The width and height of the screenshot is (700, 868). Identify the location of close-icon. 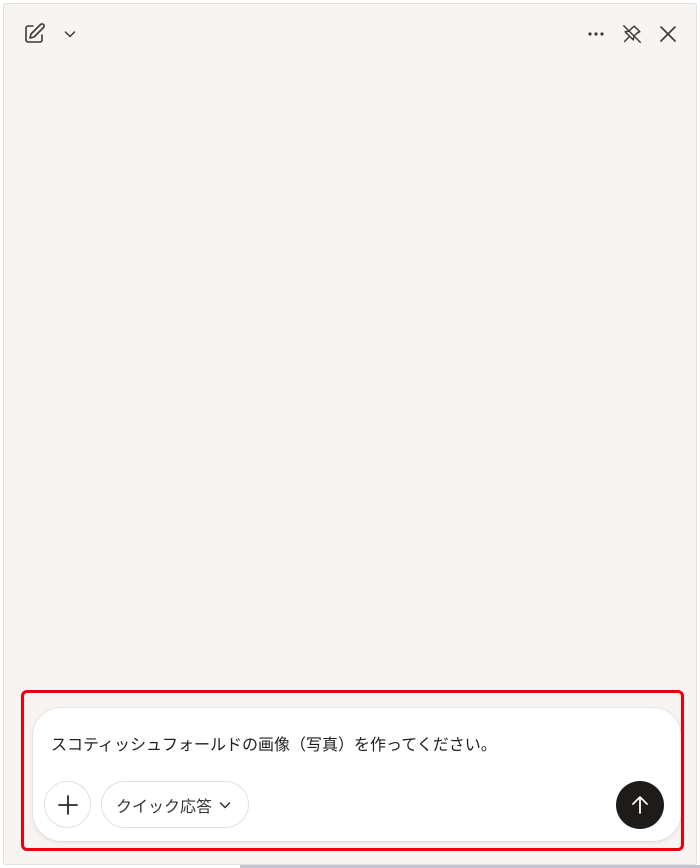
(668, 34).